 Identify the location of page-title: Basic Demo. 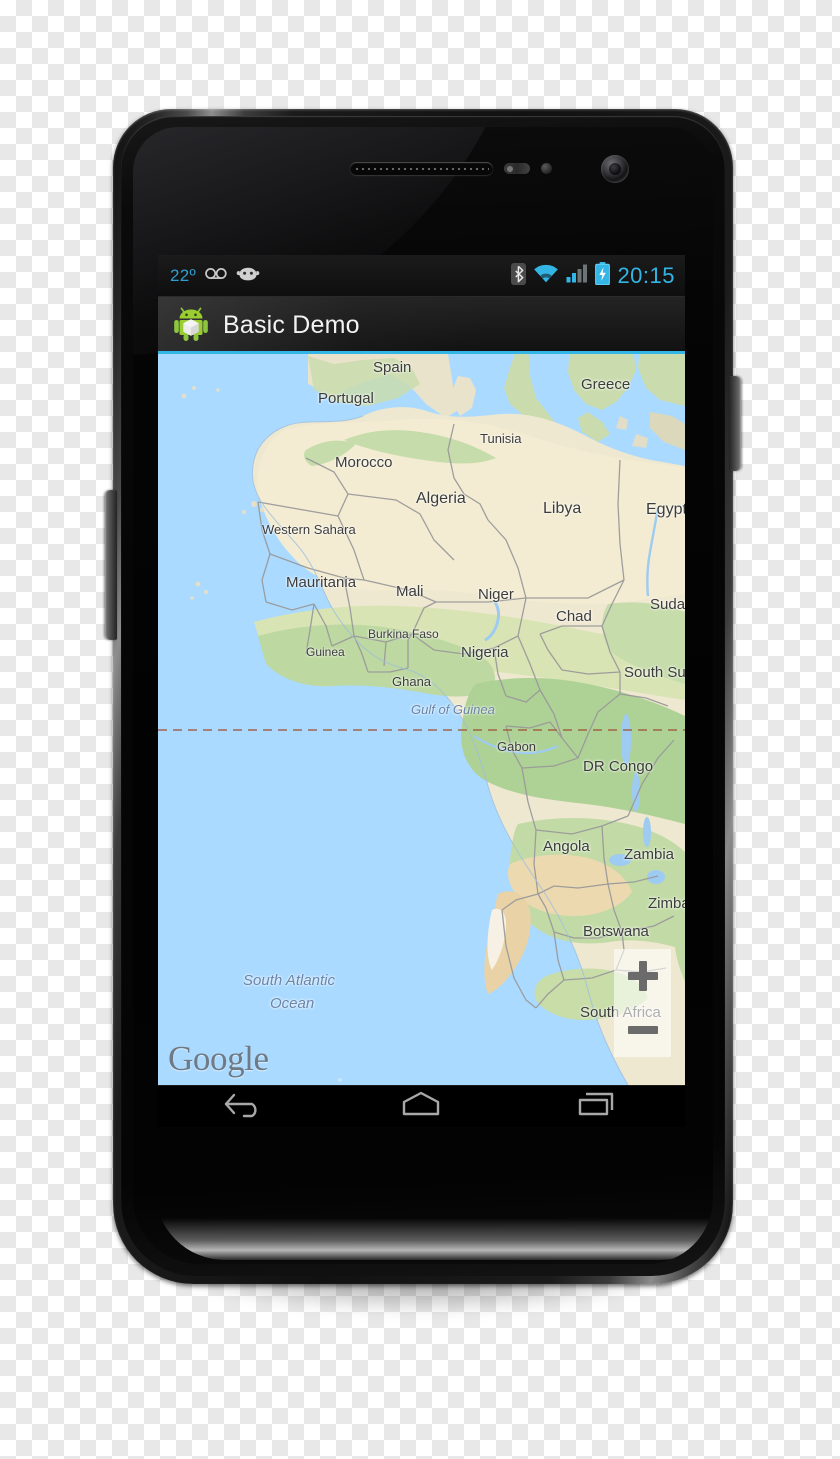
(291, 325).